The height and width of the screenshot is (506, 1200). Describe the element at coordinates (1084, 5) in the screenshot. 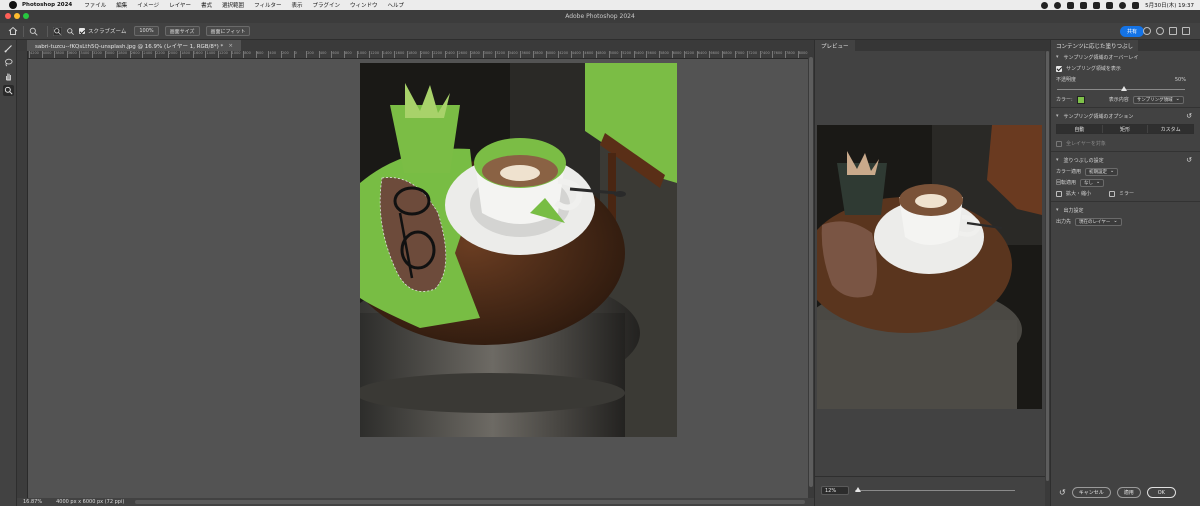

I see `bluetooth-icon` at that location.